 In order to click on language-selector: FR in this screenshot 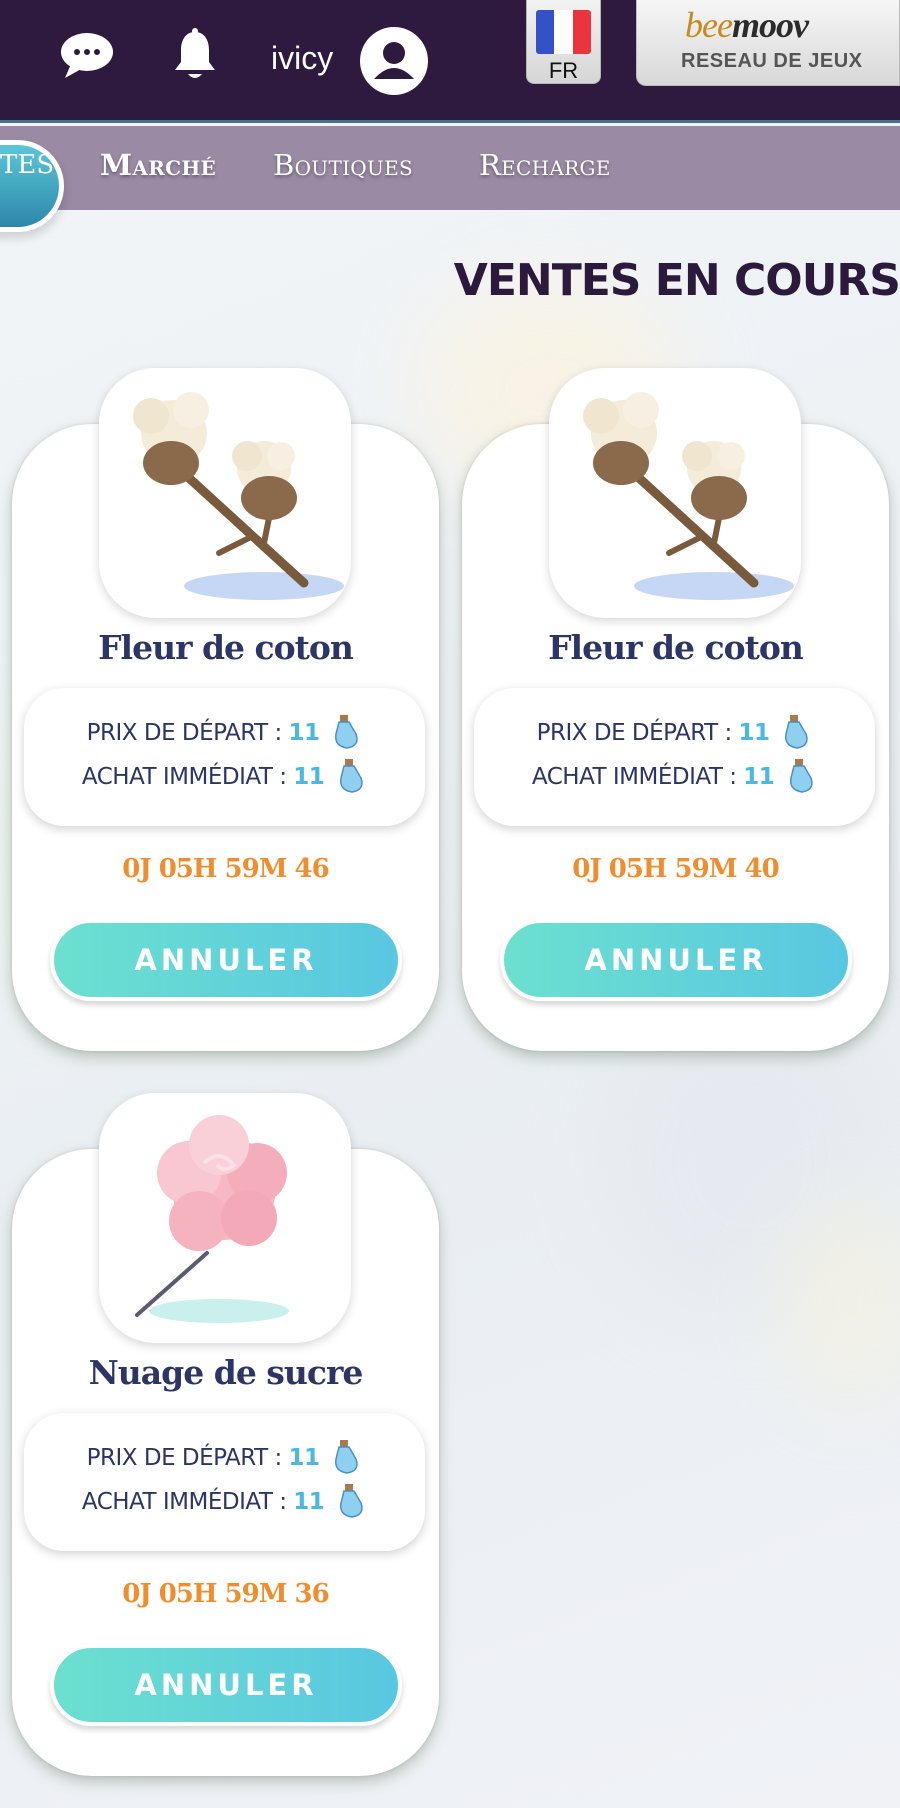, I will do `click(563, 42)`.